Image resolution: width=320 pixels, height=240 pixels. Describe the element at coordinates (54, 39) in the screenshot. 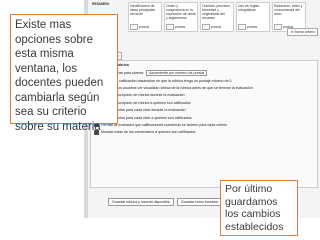

I see `callout-line: opciones sobre` at that location.